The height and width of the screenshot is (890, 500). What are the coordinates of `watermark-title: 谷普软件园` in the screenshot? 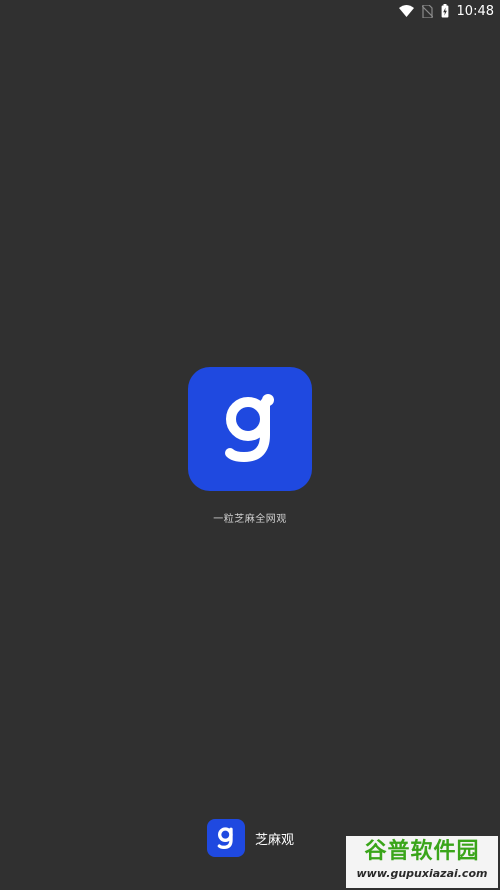 It's located at (422, 851).